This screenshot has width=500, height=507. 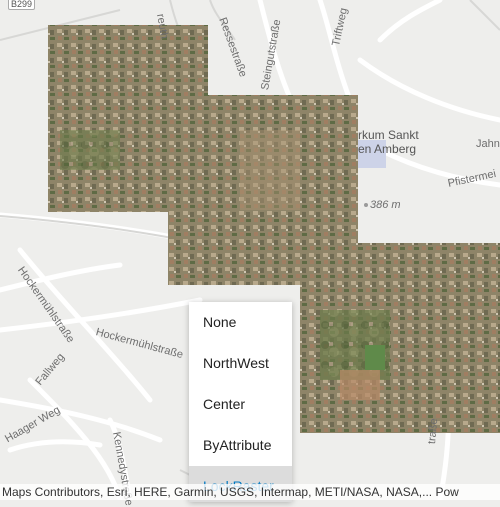 I want to click on street-label: Jahnst, so click(x=488, y=144).